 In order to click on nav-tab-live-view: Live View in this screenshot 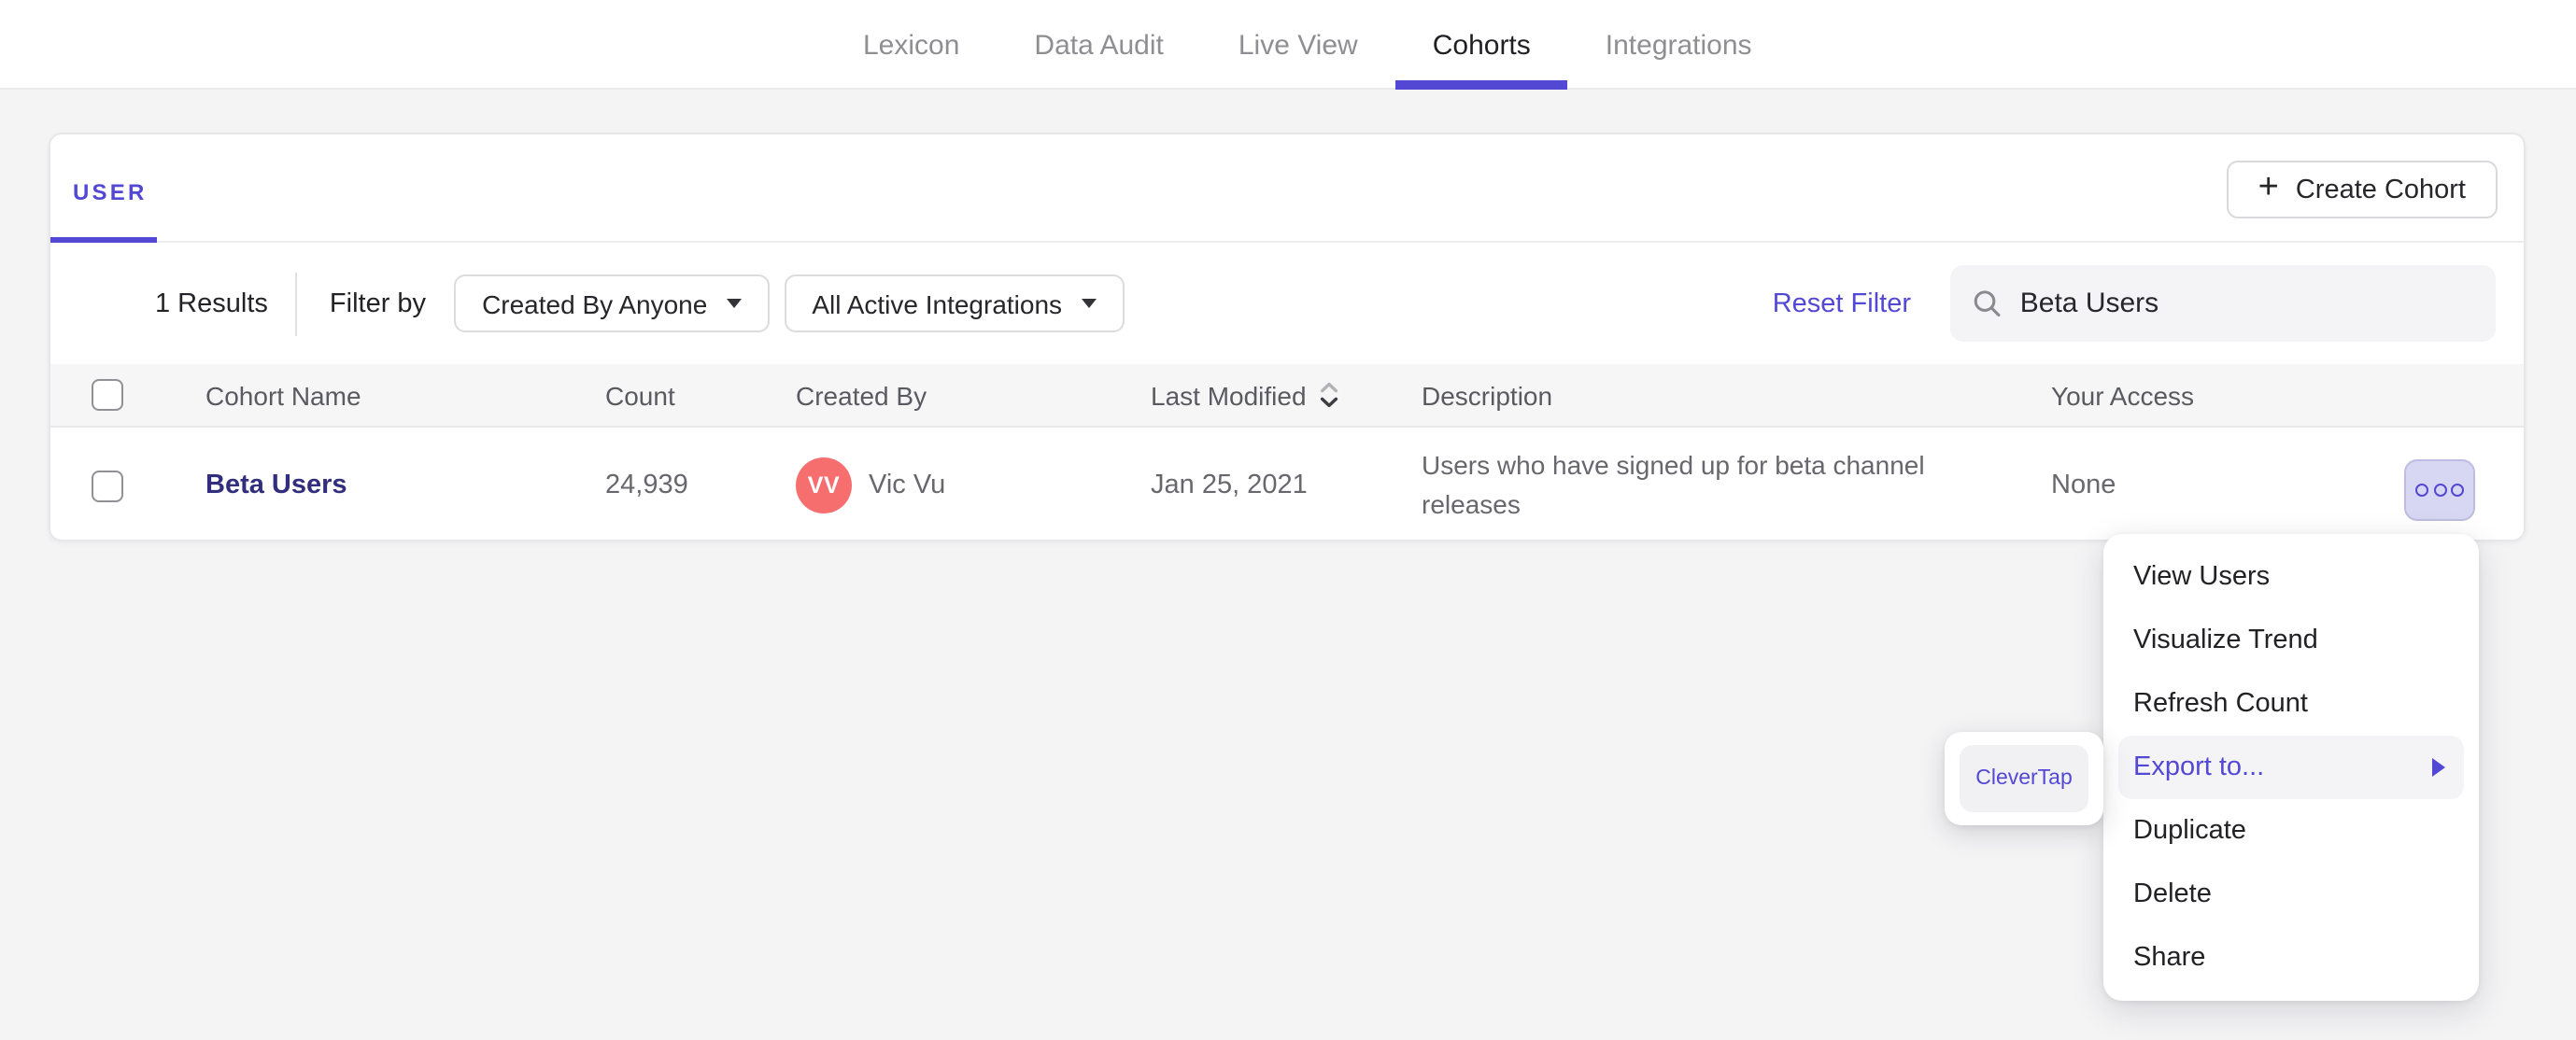, I will do `click(1298, 45)`.